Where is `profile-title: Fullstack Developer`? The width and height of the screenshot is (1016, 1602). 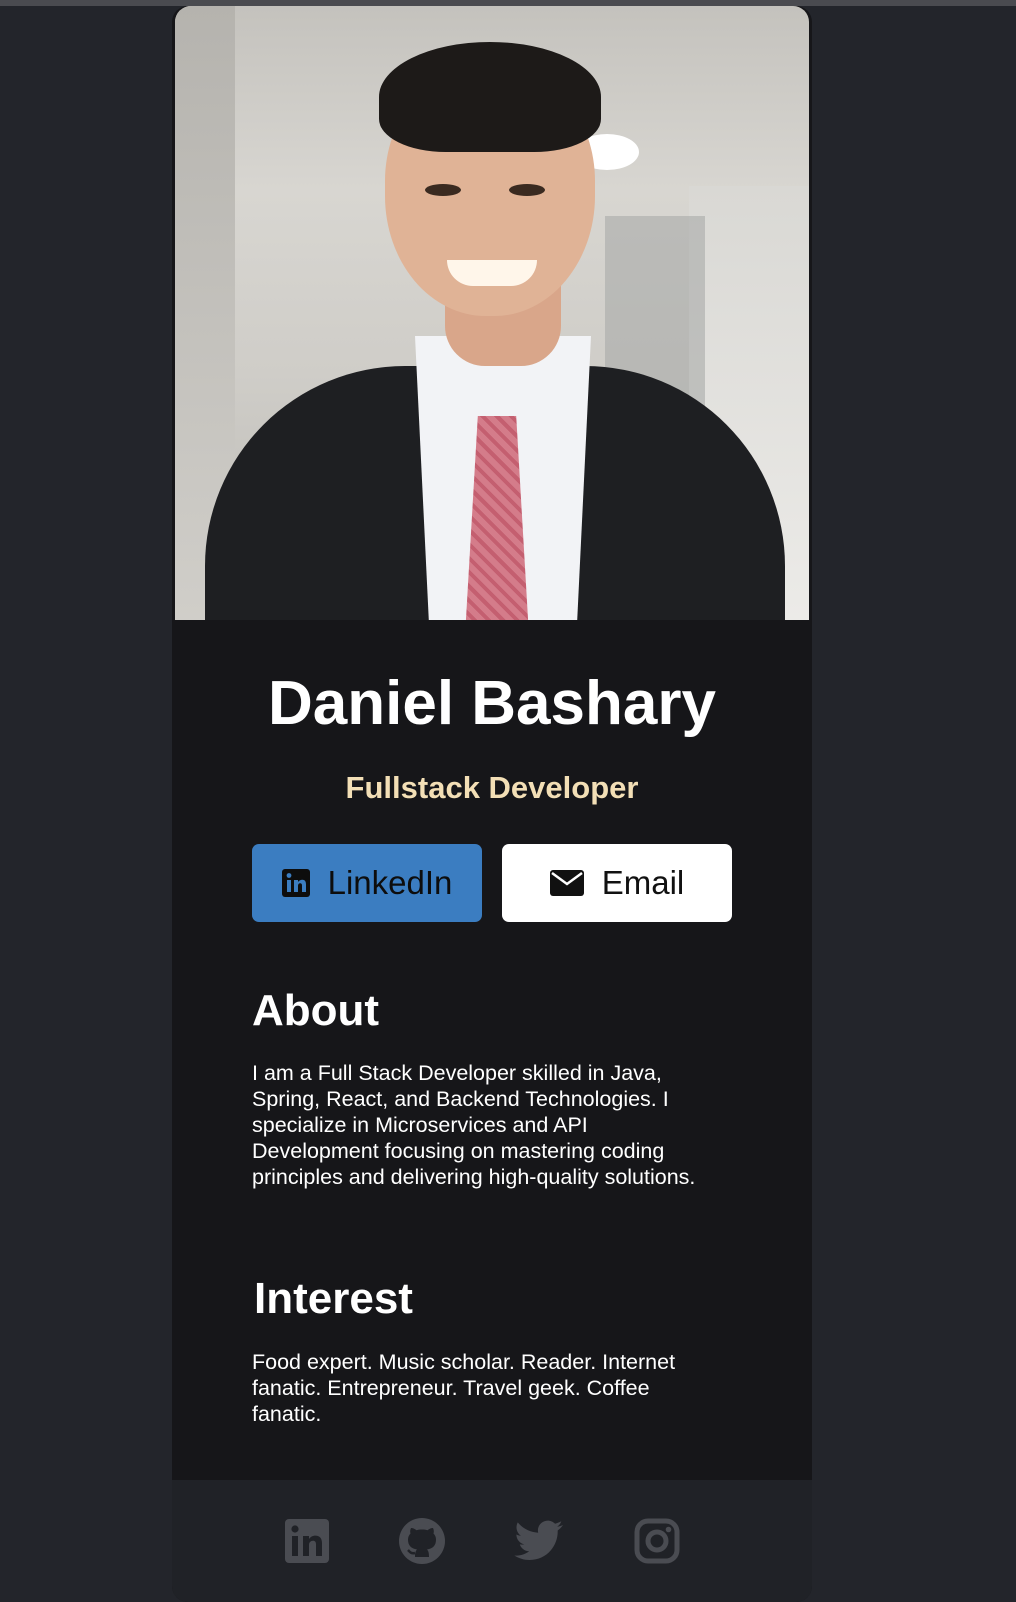 profile-title: Fullstack Developer is located at coordinates (492, 787).